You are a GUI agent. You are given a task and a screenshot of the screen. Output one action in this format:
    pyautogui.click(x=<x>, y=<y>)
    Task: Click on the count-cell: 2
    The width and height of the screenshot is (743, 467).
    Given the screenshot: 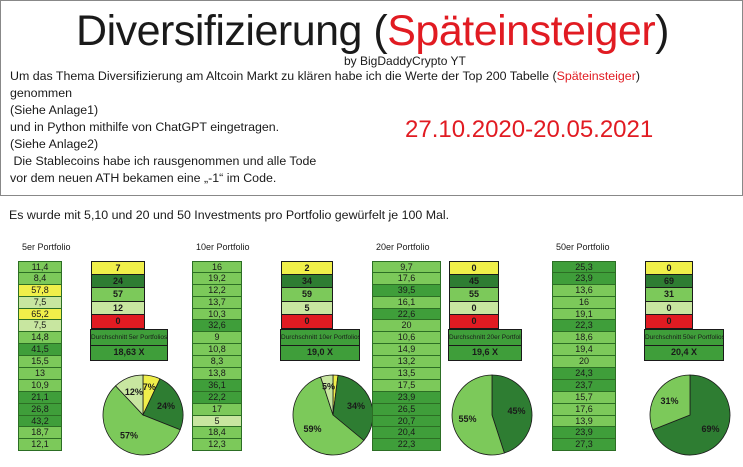 What is the action you would take?
    pyautogui.click(x=307, y=268)
    